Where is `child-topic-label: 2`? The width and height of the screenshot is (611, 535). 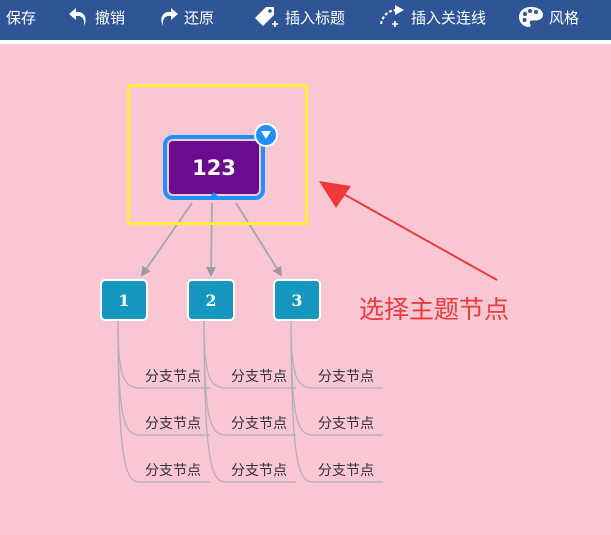 child-topic-label: 2 is located at coordinates (211, 300).